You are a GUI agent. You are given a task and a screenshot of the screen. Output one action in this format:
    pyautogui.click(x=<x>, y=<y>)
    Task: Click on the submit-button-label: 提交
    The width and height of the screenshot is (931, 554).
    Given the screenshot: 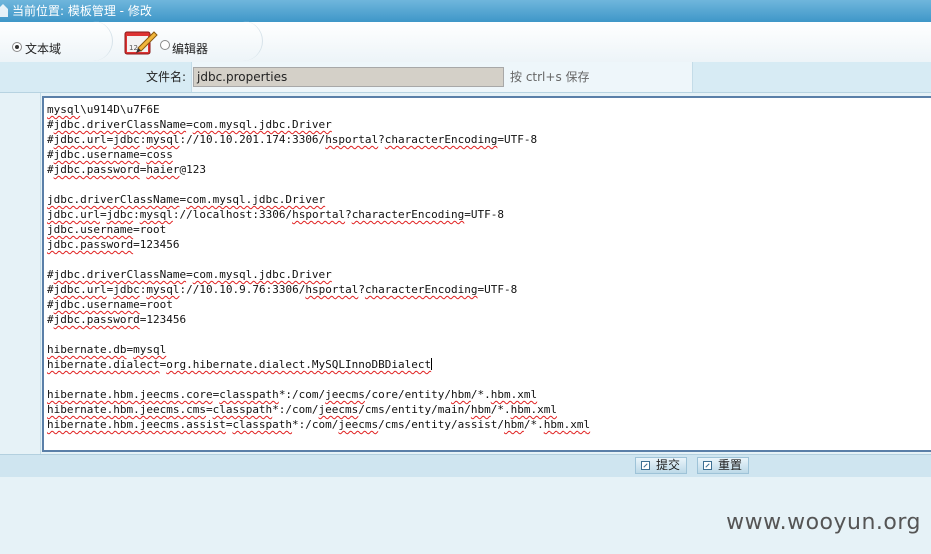 What is the action you would take?
    pyautogui.click(x=668, y=465)
    